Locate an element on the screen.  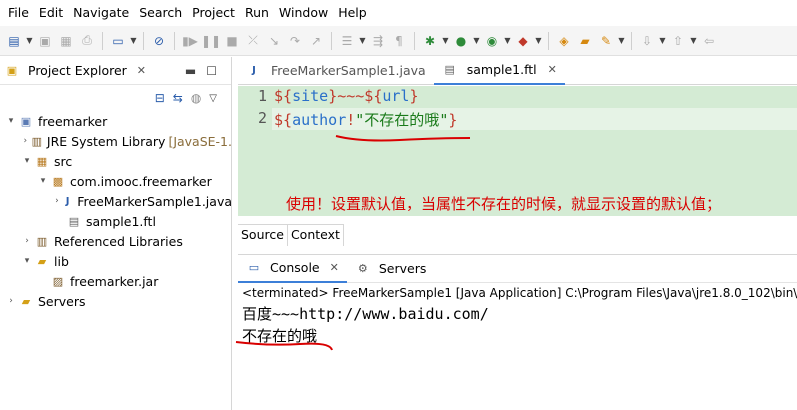
terminal-icon: ▭ is located at coordinates (118, 41).